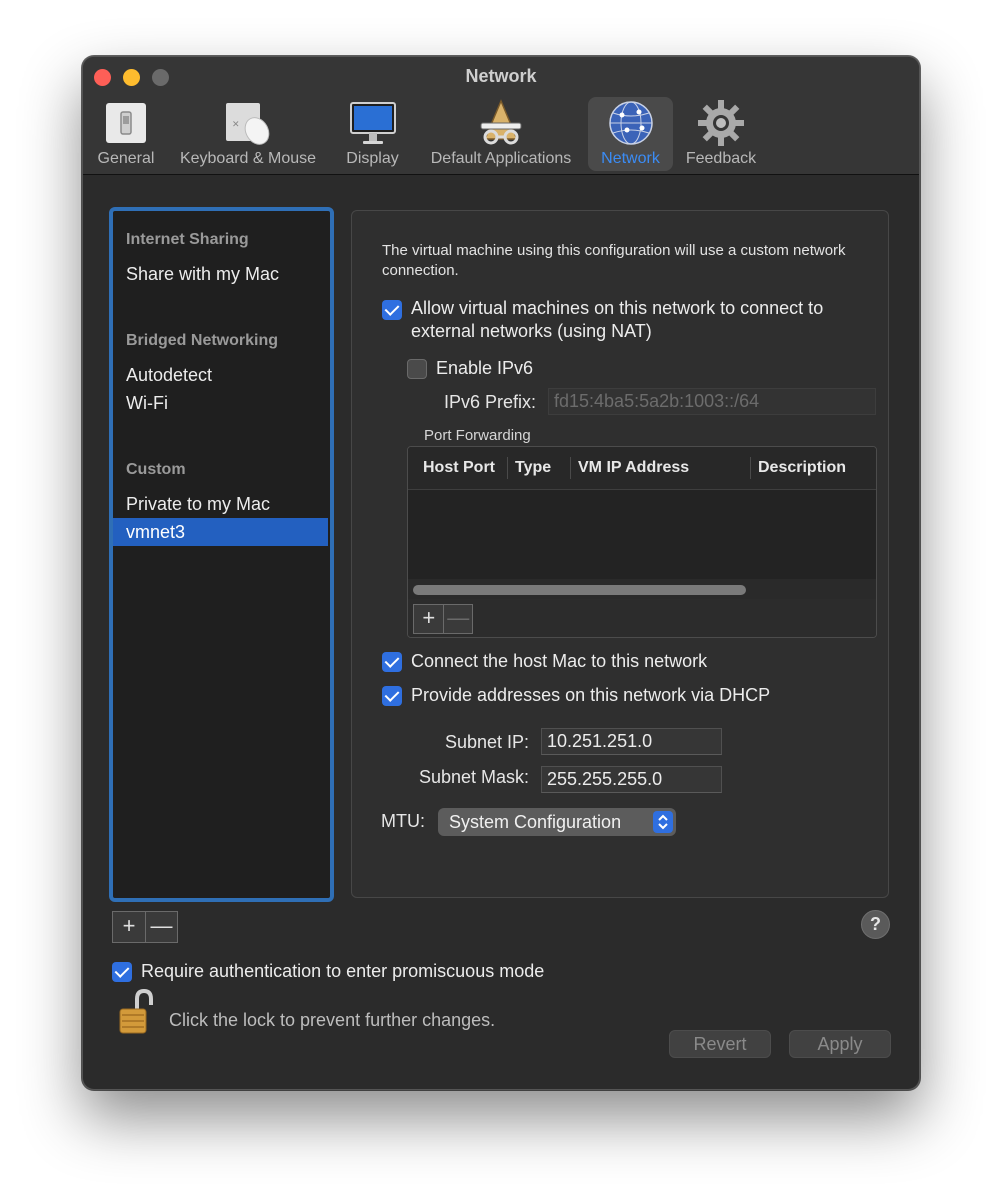 The width and height of the screenshot is (1002, 1200). I want to click on toolbar-tab-feedback: Feedback, so click(721, 134).